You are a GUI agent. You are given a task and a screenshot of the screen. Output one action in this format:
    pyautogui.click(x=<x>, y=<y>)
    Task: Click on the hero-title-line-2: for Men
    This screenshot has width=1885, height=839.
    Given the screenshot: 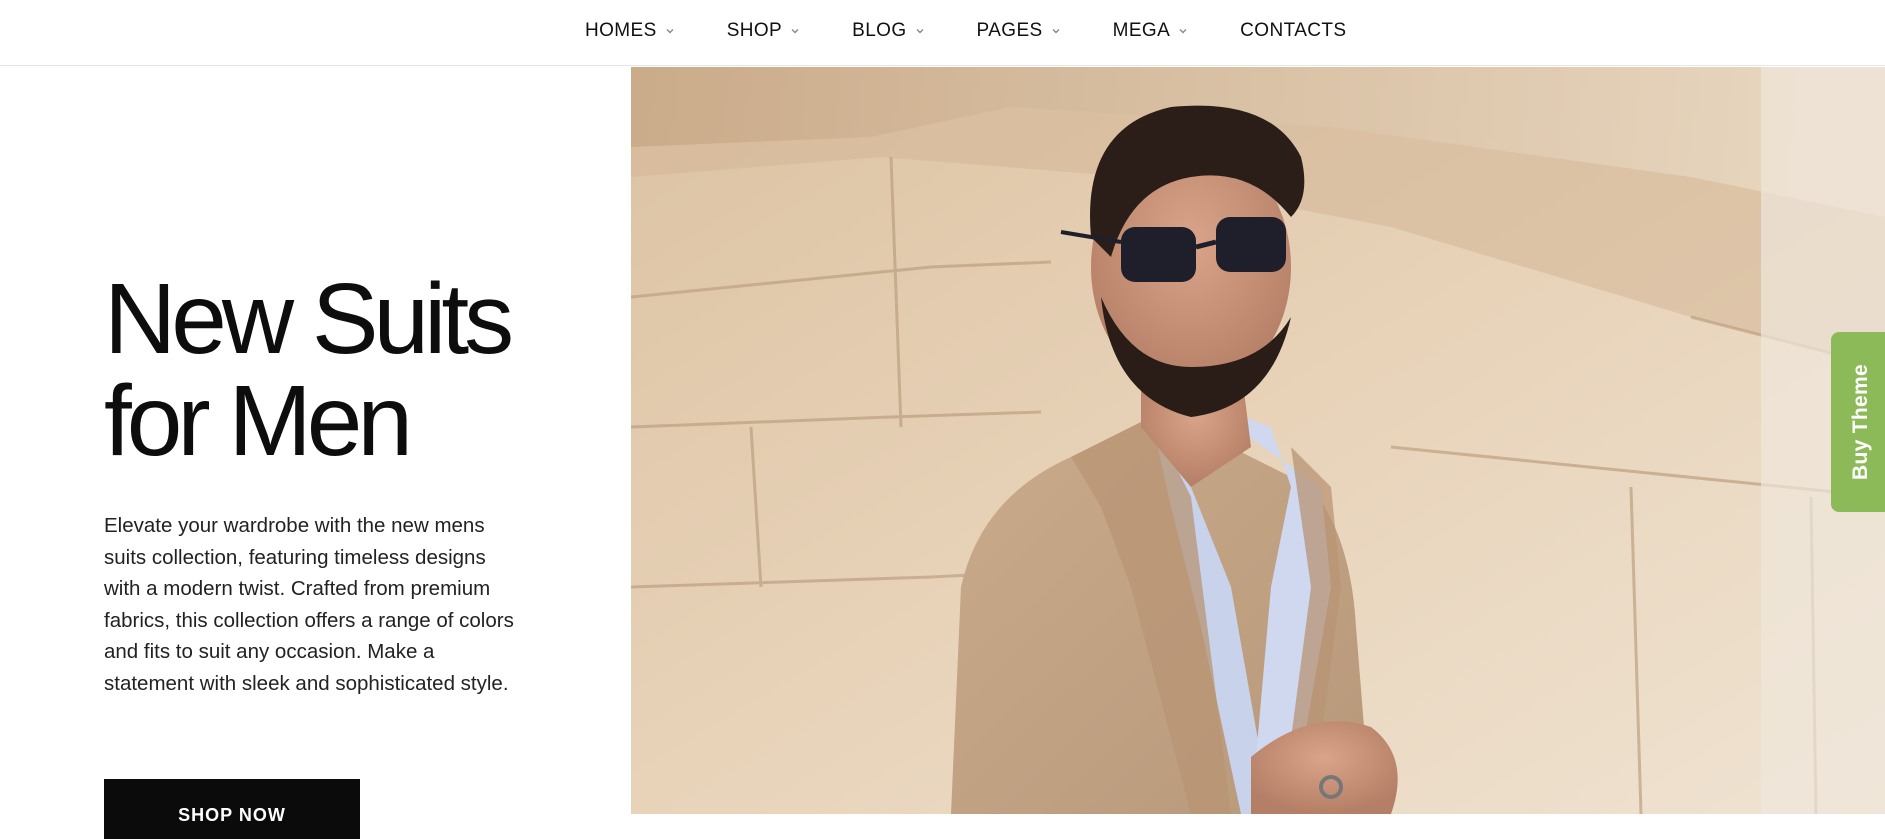 What is the action you would take?
    pyautogui.click(x=258, y=421)
    